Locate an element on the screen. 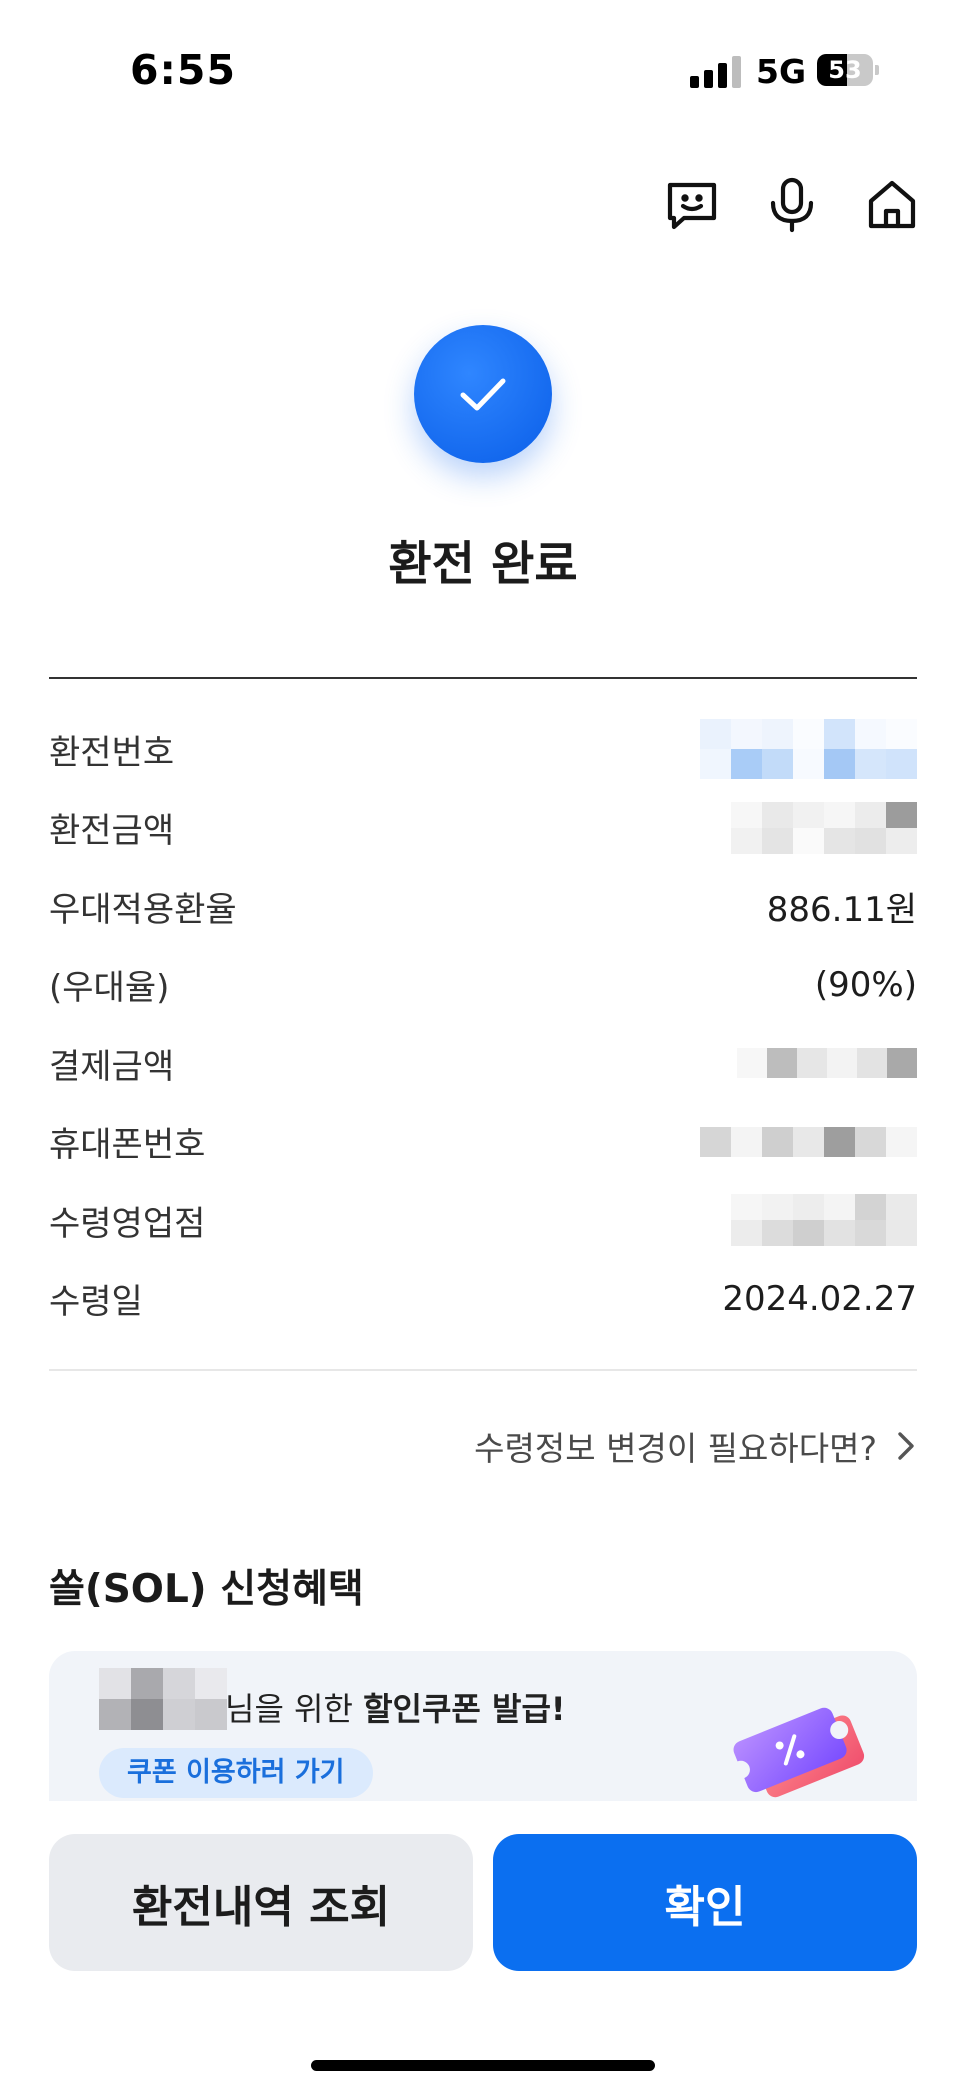 Image resolution: width=966 pixels, height=2094 pixels. info-row-exchange-amount: 환전금액 is located at coordinates (483, 828).